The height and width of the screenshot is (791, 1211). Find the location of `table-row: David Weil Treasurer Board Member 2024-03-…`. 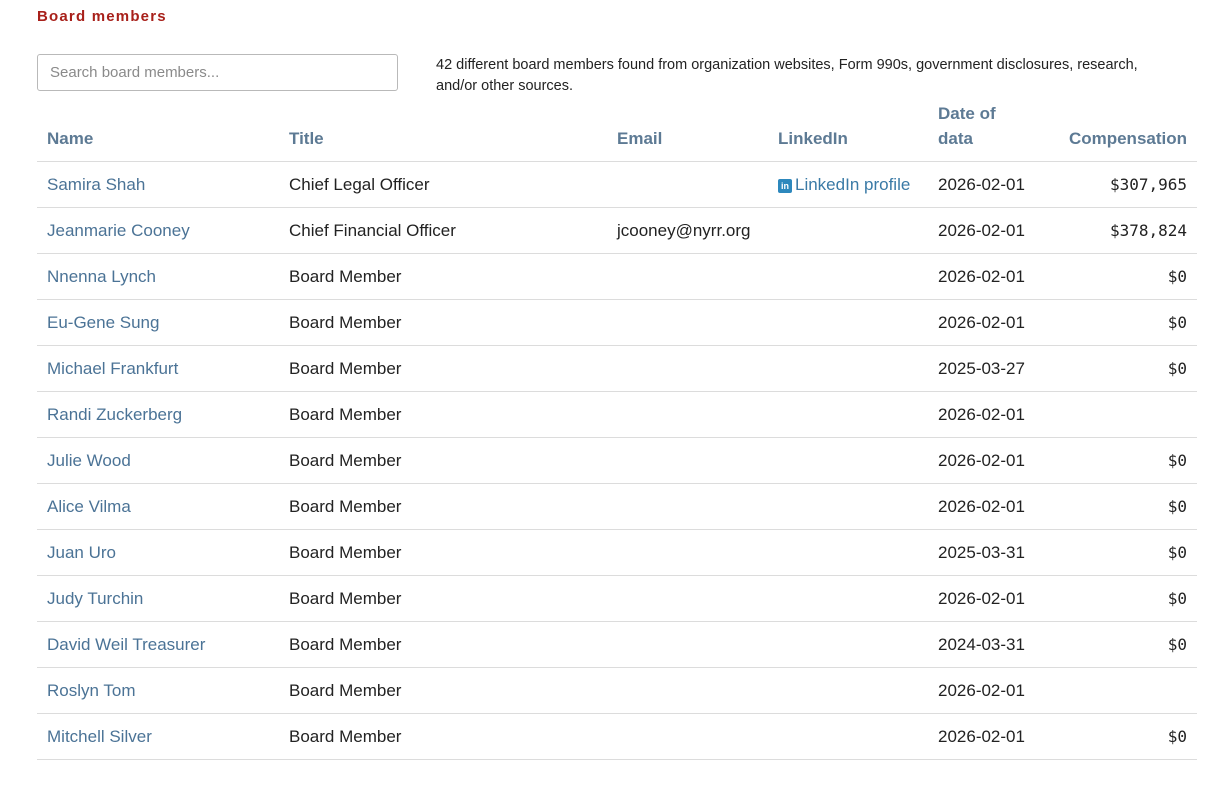

table-row: David Weil Treasurer Board Member 2024-03-… is located at coordinates (617, 644).